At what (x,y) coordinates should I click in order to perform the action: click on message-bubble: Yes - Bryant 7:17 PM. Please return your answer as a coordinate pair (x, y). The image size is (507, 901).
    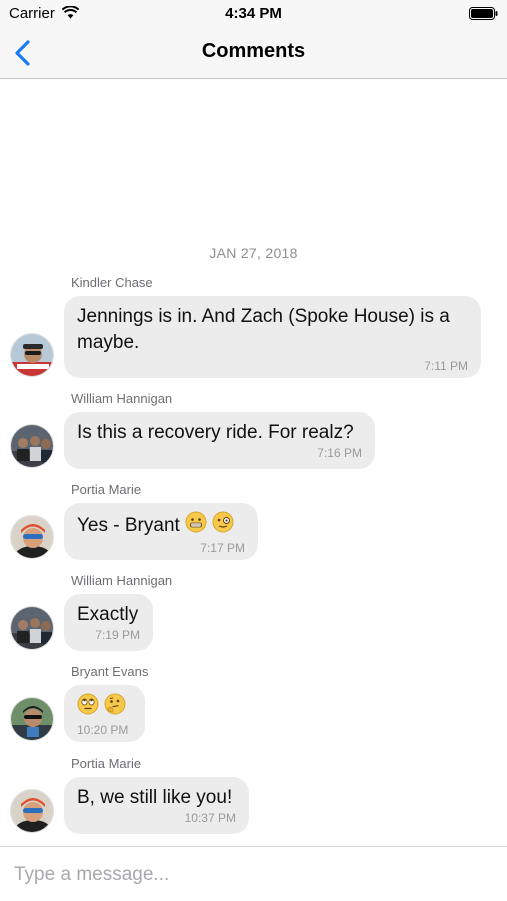
    Looking at the image, I should click on (161, 531).